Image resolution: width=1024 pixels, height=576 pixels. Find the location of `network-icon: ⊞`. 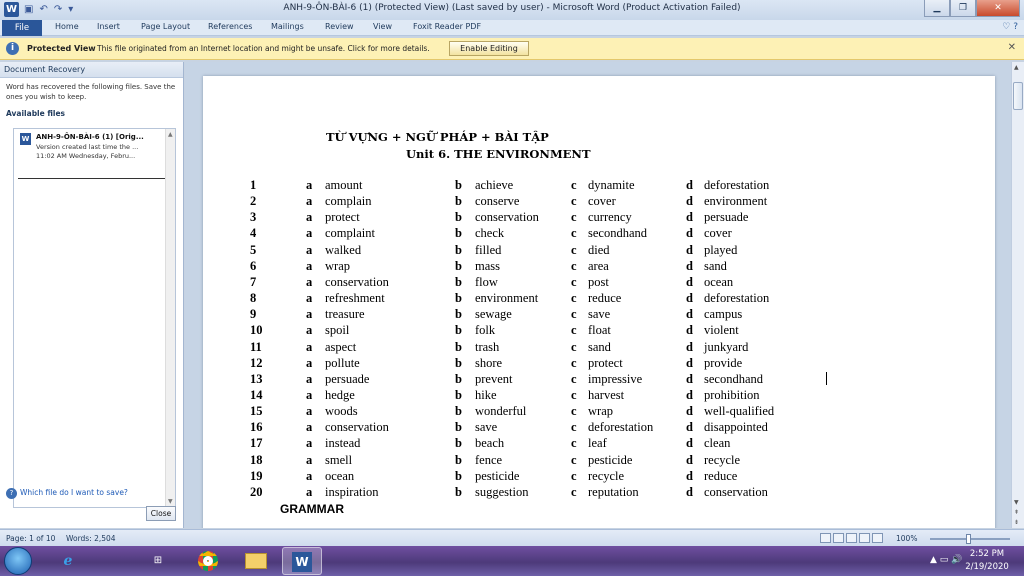

network-icon: ⊞ is located at coordinates (158, 561).